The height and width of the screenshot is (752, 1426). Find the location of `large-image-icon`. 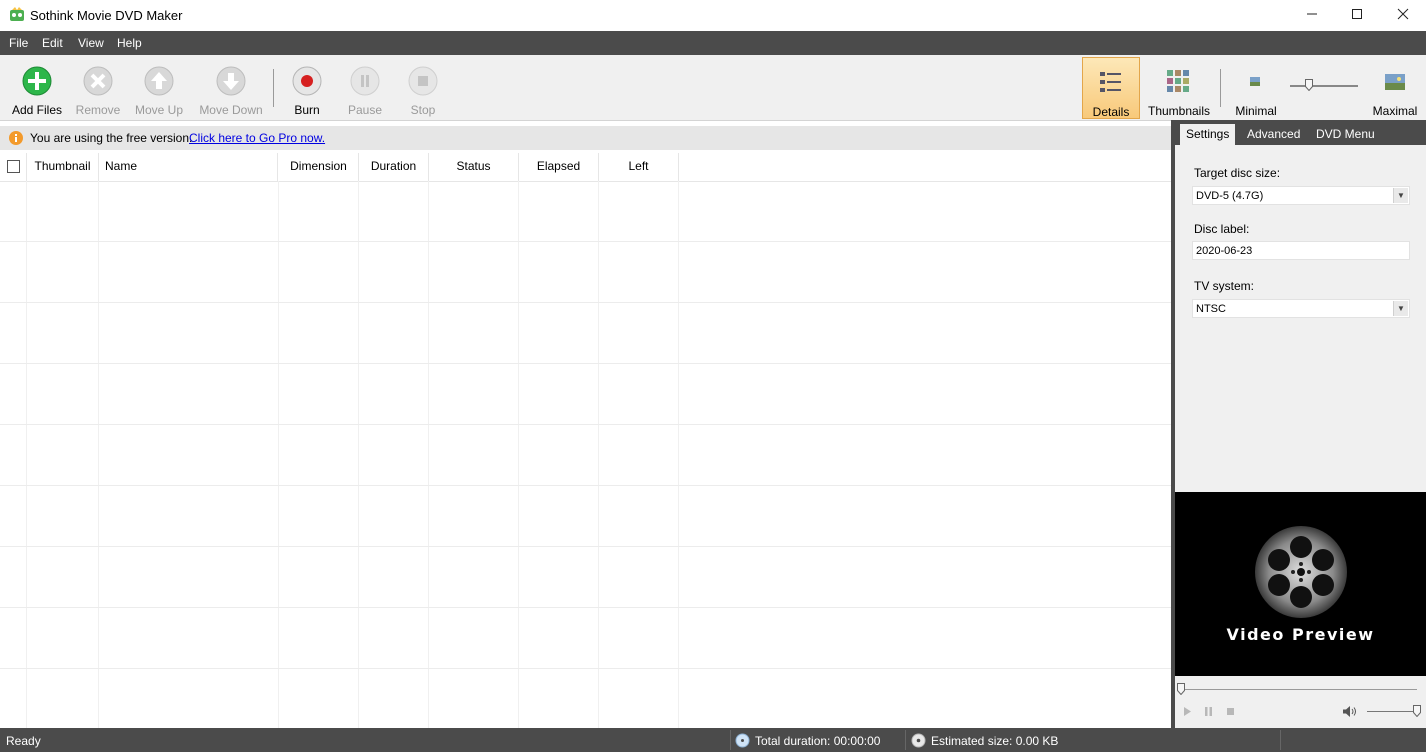

large-image-icon is located at coordinates (1395, 82).